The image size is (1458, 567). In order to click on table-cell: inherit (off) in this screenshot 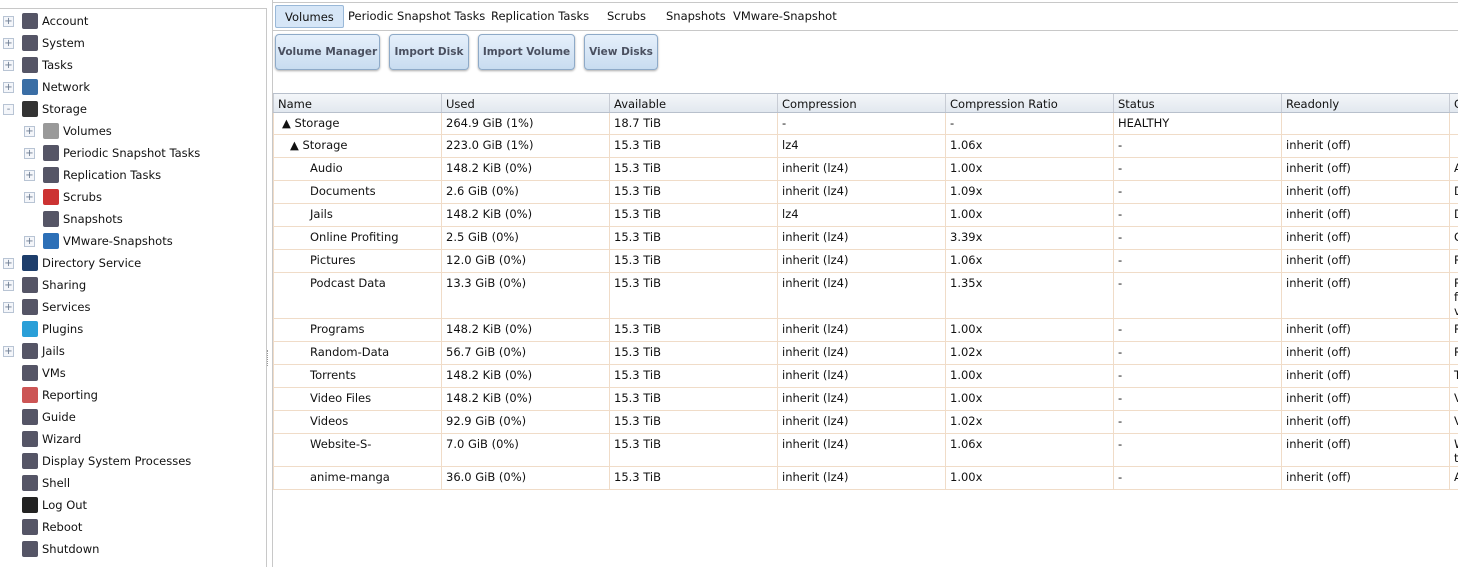, I will do `click(1365, 450)`.